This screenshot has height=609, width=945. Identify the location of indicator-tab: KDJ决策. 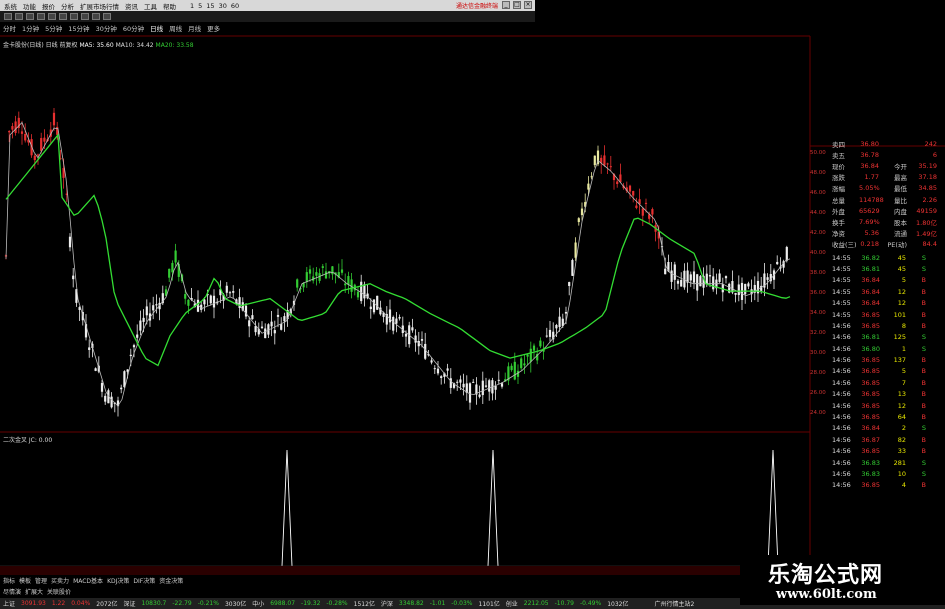
(118, 580).